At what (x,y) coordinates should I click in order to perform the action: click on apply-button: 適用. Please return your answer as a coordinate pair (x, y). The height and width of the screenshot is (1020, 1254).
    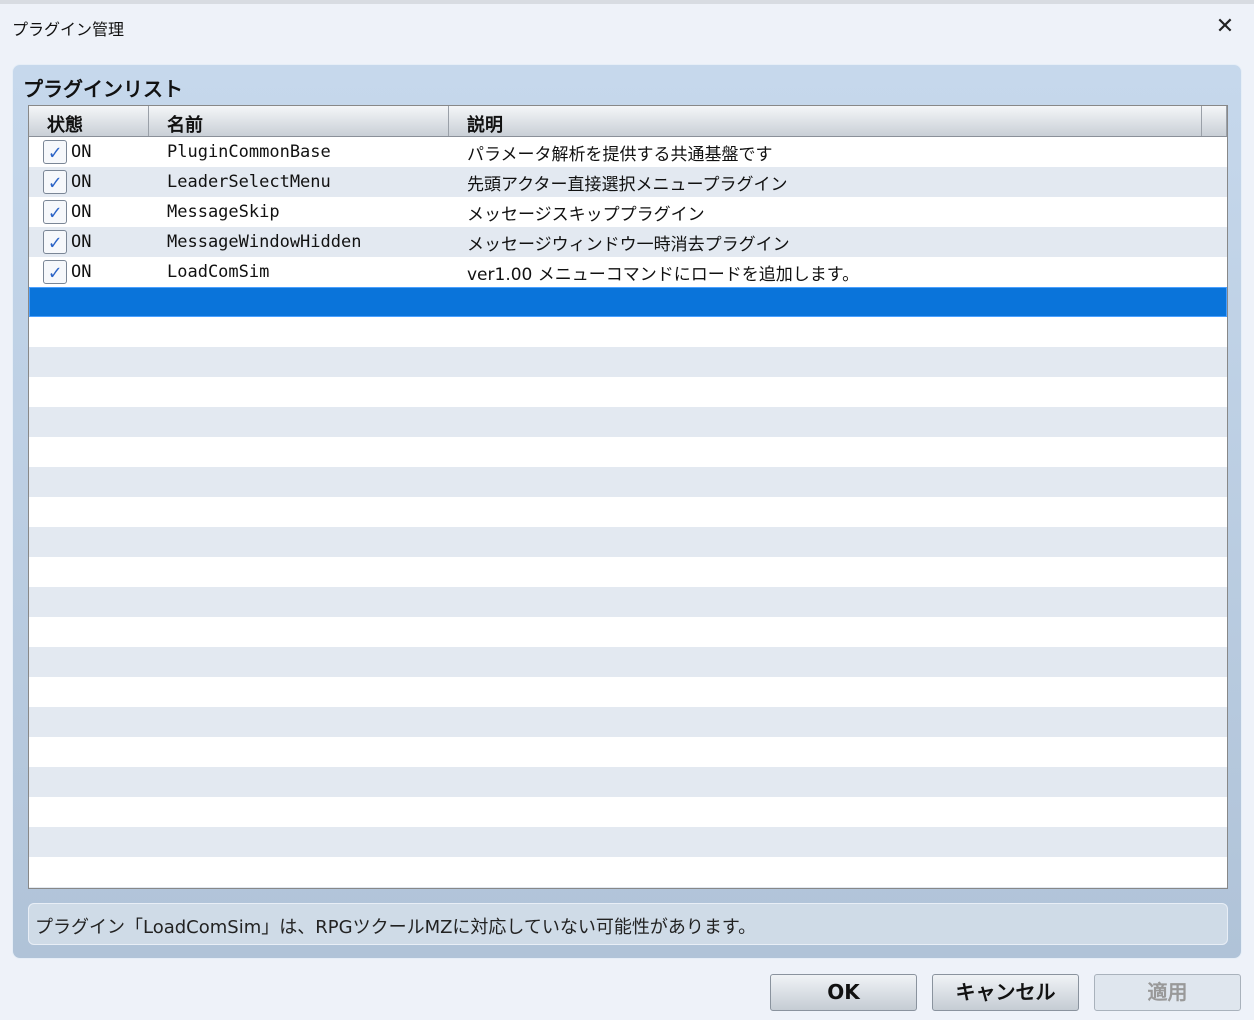
    Looking at the image, I should click on (1167, 992).